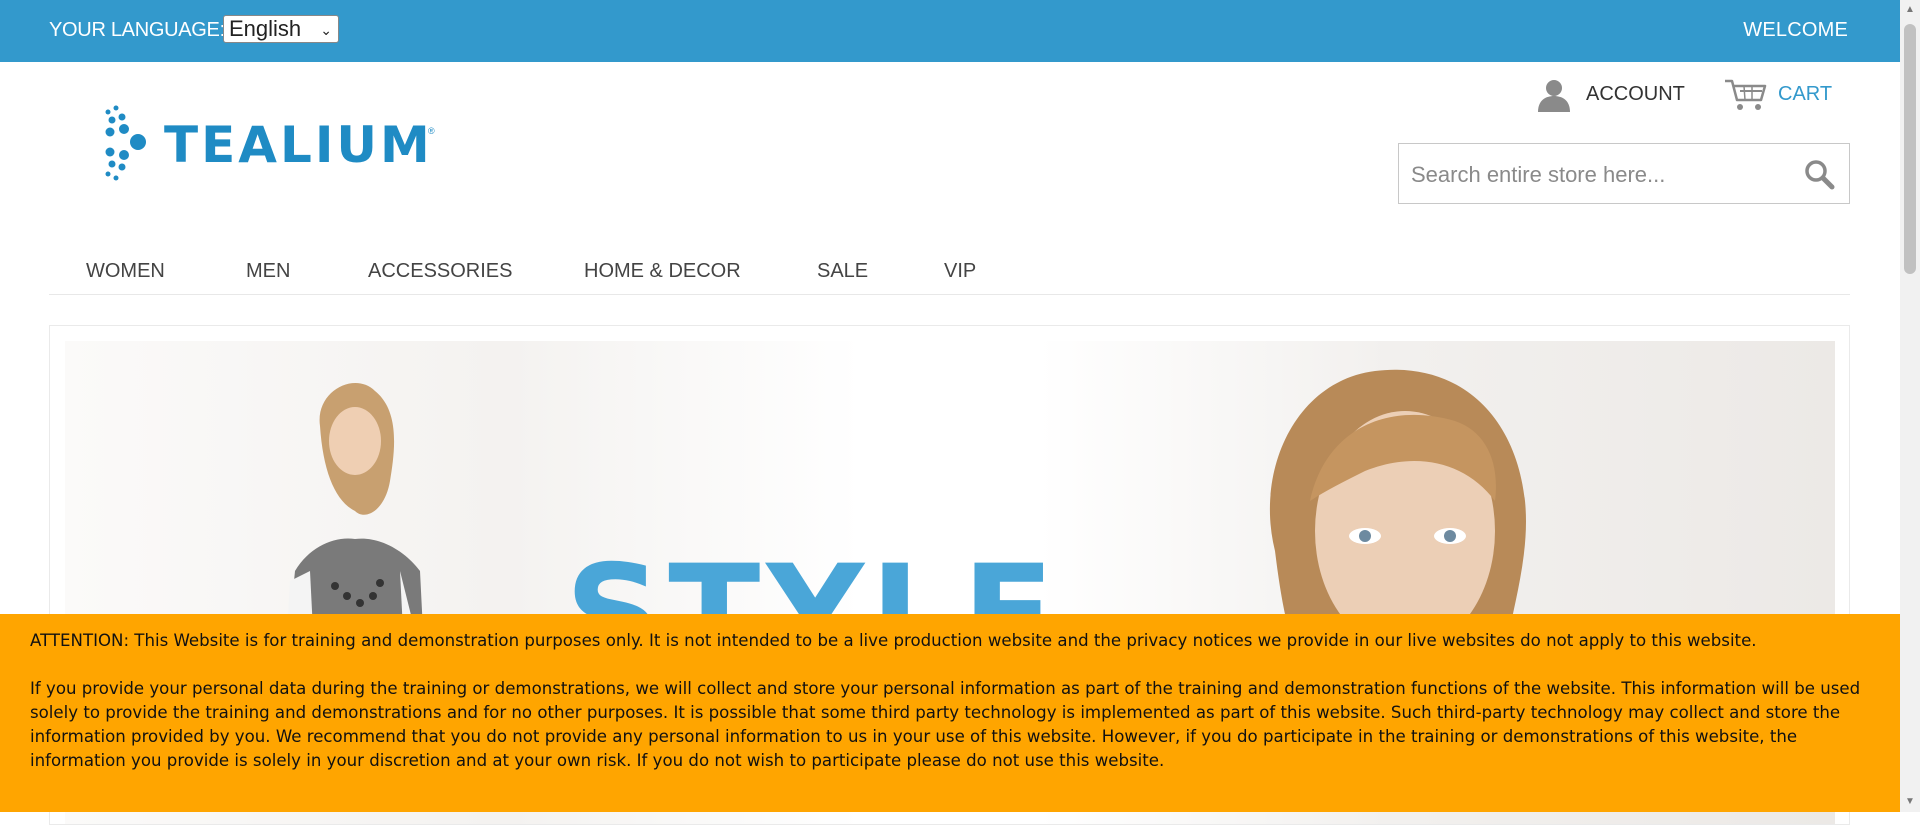  I want to click on language-select: English ⌄, so click(281, 29).